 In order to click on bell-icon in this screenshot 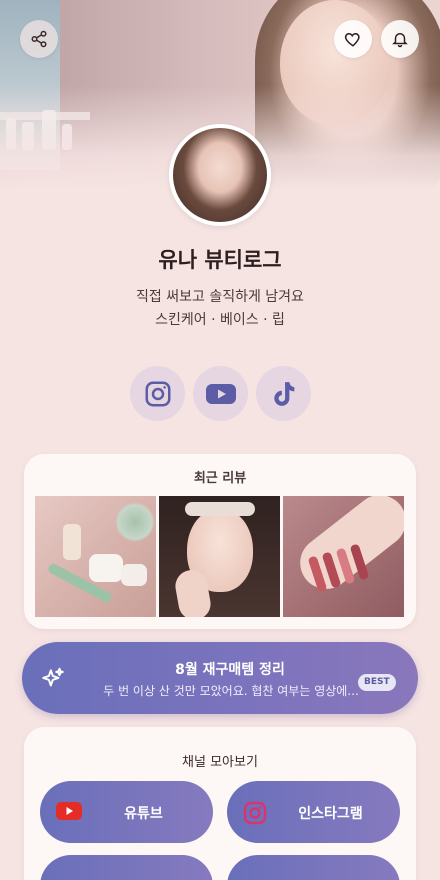, I will do `click(400, 40)`.